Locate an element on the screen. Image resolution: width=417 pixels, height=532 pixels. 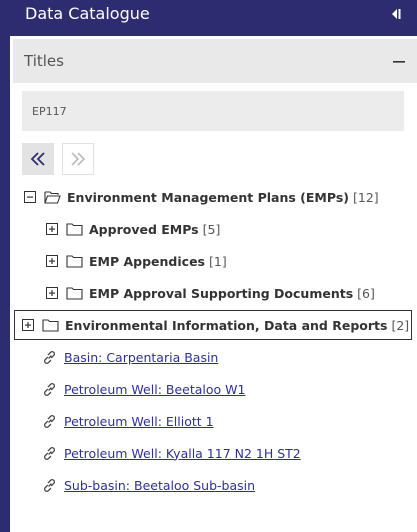
tree-node-label: EMP Appendices is located at coordinates (147, 261).